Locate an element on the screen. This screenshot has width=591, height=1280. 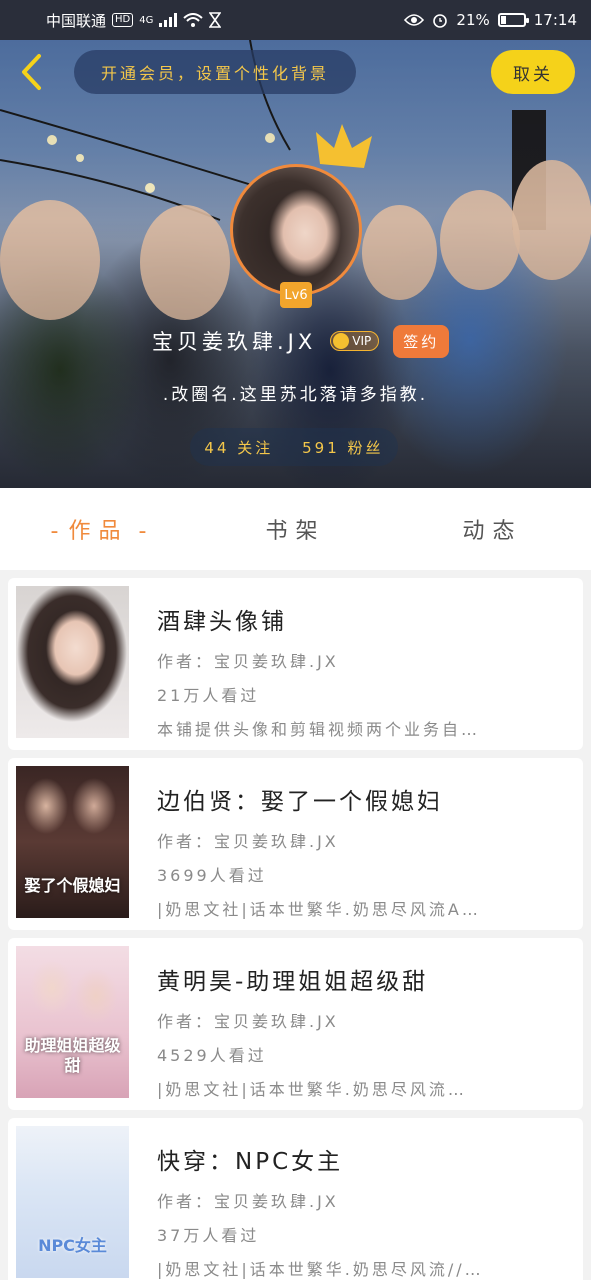
vip-label: VIP is located at coordinates (362, 341).